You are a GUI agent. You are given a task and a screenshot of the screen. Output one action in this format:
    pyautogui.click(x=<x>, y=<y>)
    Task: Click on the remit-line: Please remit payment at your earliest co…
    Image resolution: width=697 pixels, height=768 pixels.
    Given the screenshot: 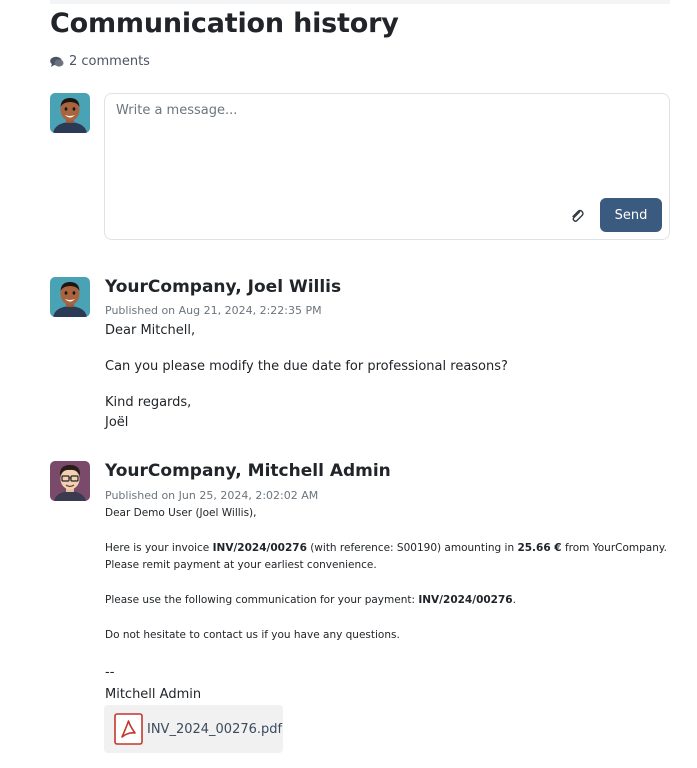 What is the action you would take?
    pyautogui.click(x=241, y=565)
    